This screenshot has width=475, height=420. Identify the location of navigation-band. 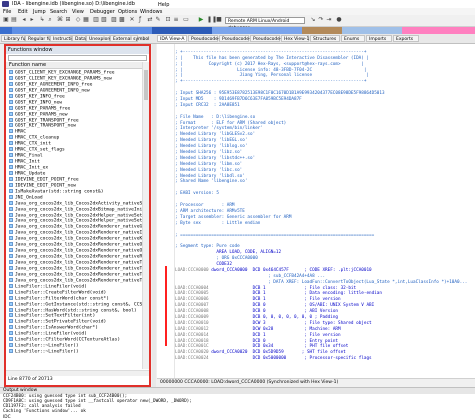
(237, 30).